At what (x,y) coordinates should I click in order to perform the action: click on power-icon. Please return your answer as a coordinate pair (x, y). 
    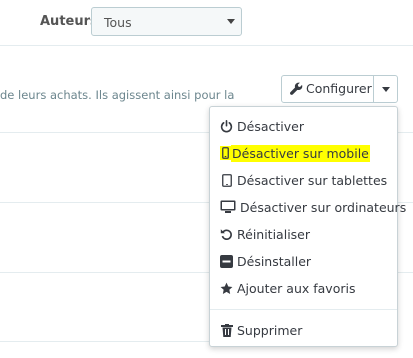
    Looking at the image, I should click on (226, 126).